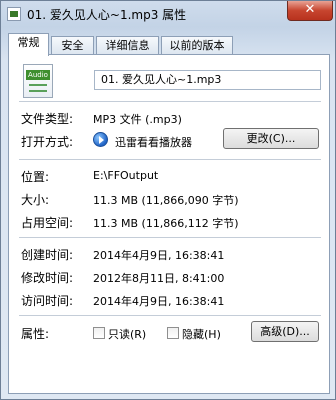  What do you see at coordinates (166, 223) in the screenshot?
I see `size-on-disk-value: 11.3 MB (11,866,112 字节)` at bounding box center [166, 223].